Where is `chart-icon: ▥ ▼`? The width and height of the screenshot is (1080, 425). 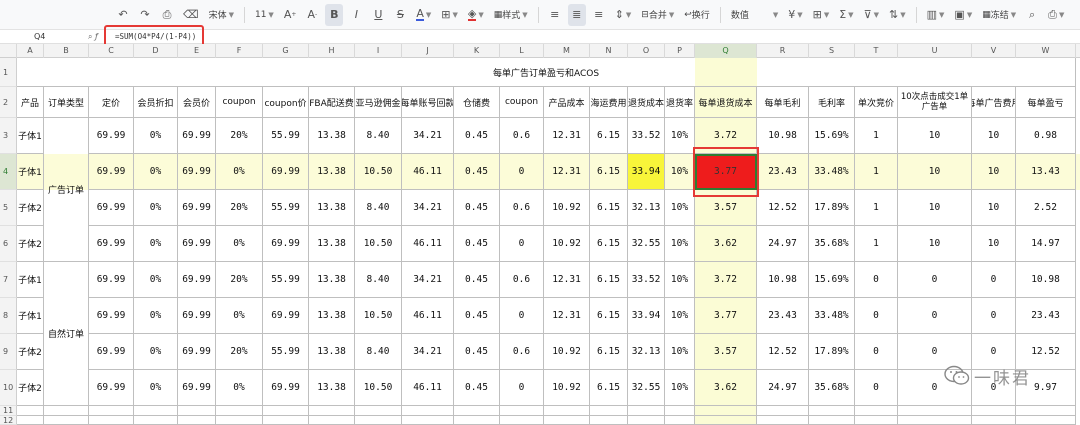
chart-icon: ▥ ▼ is located at coordinates (936, 15).